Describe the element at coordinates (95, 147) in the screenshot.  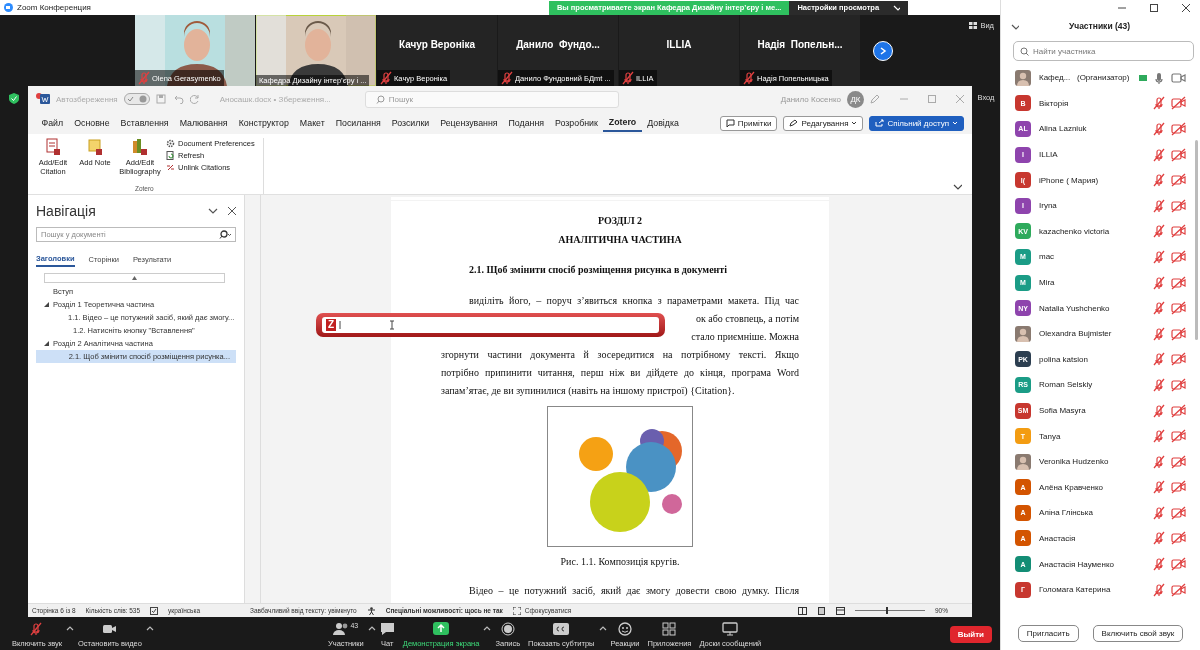
I see `note-icon` at that location.